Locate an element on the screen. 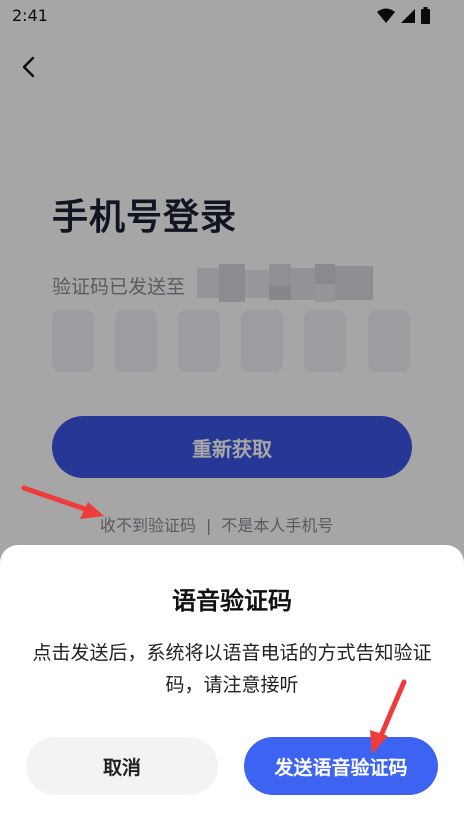 This screenshot has width=464, height=825. cancel-button: 取消 is located at coordinates (122, 766).